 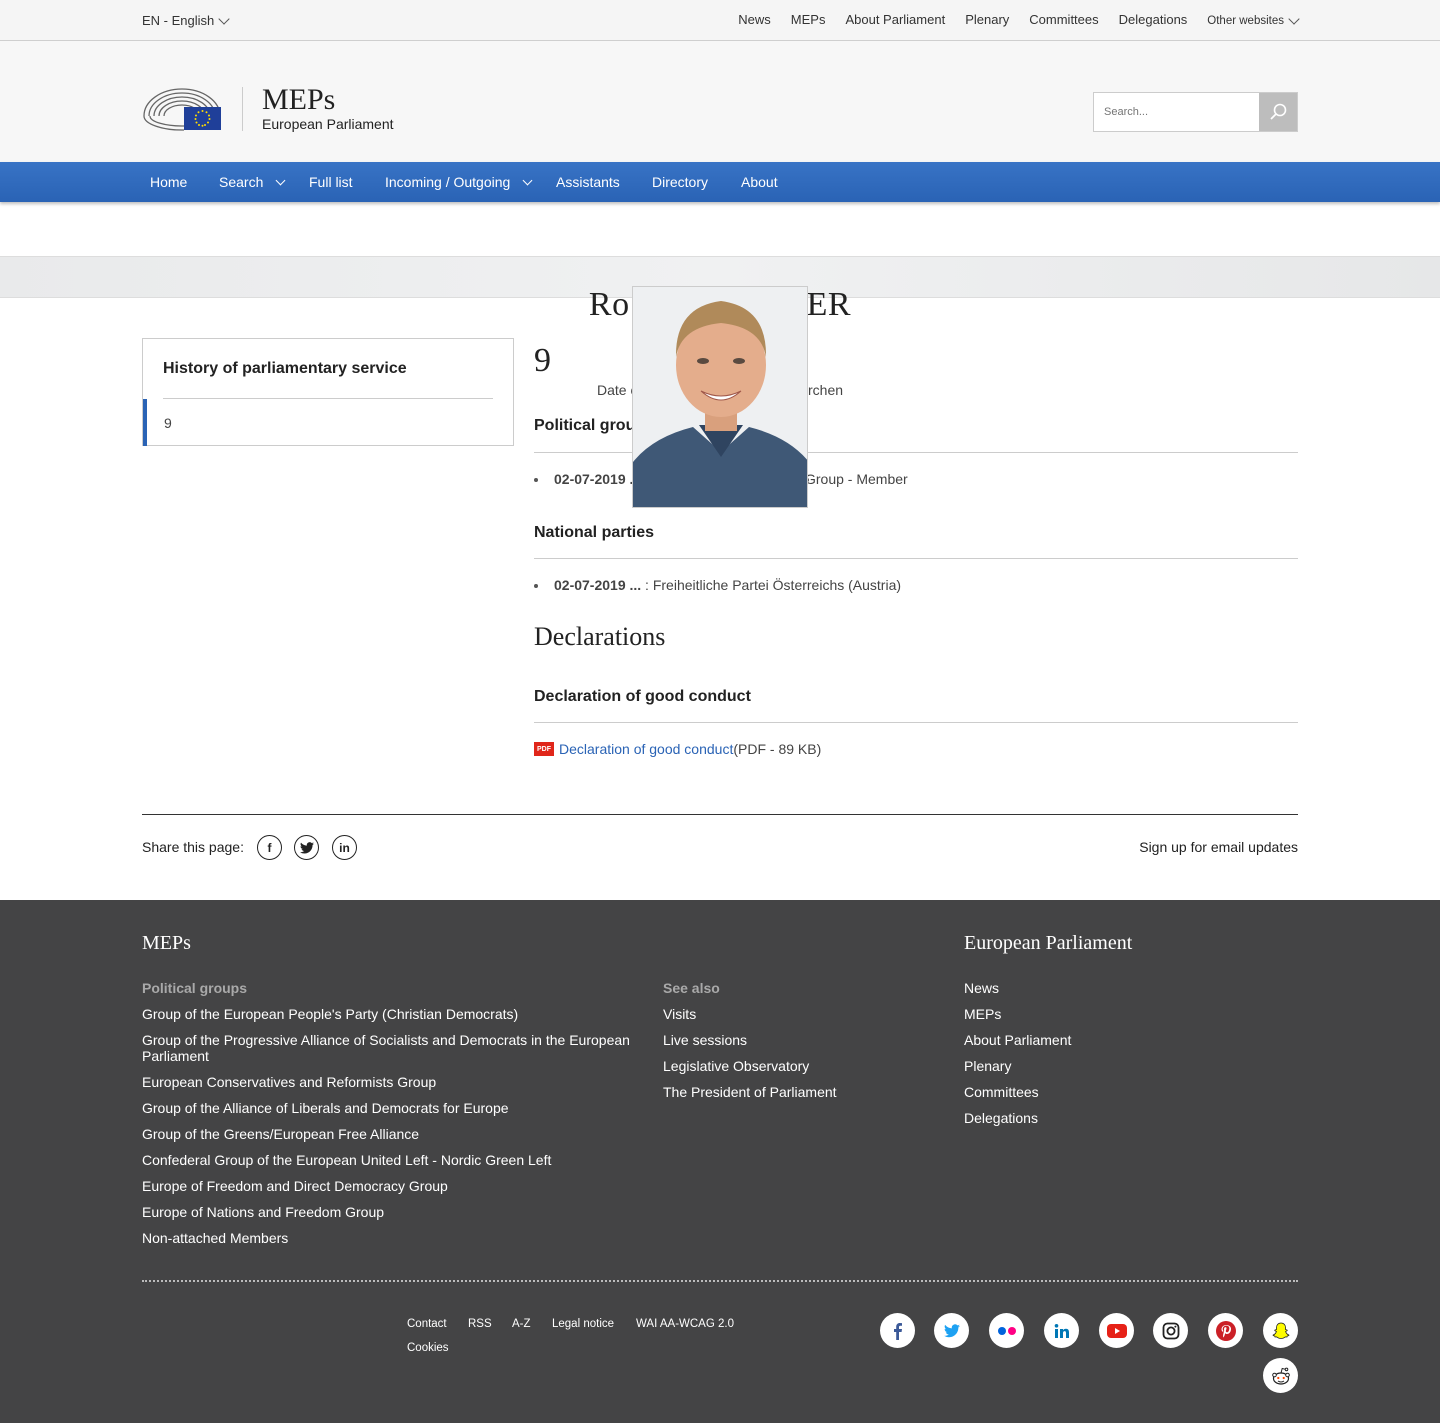 I want to click on linkedin-icon, so click(x=1061, y=1330).